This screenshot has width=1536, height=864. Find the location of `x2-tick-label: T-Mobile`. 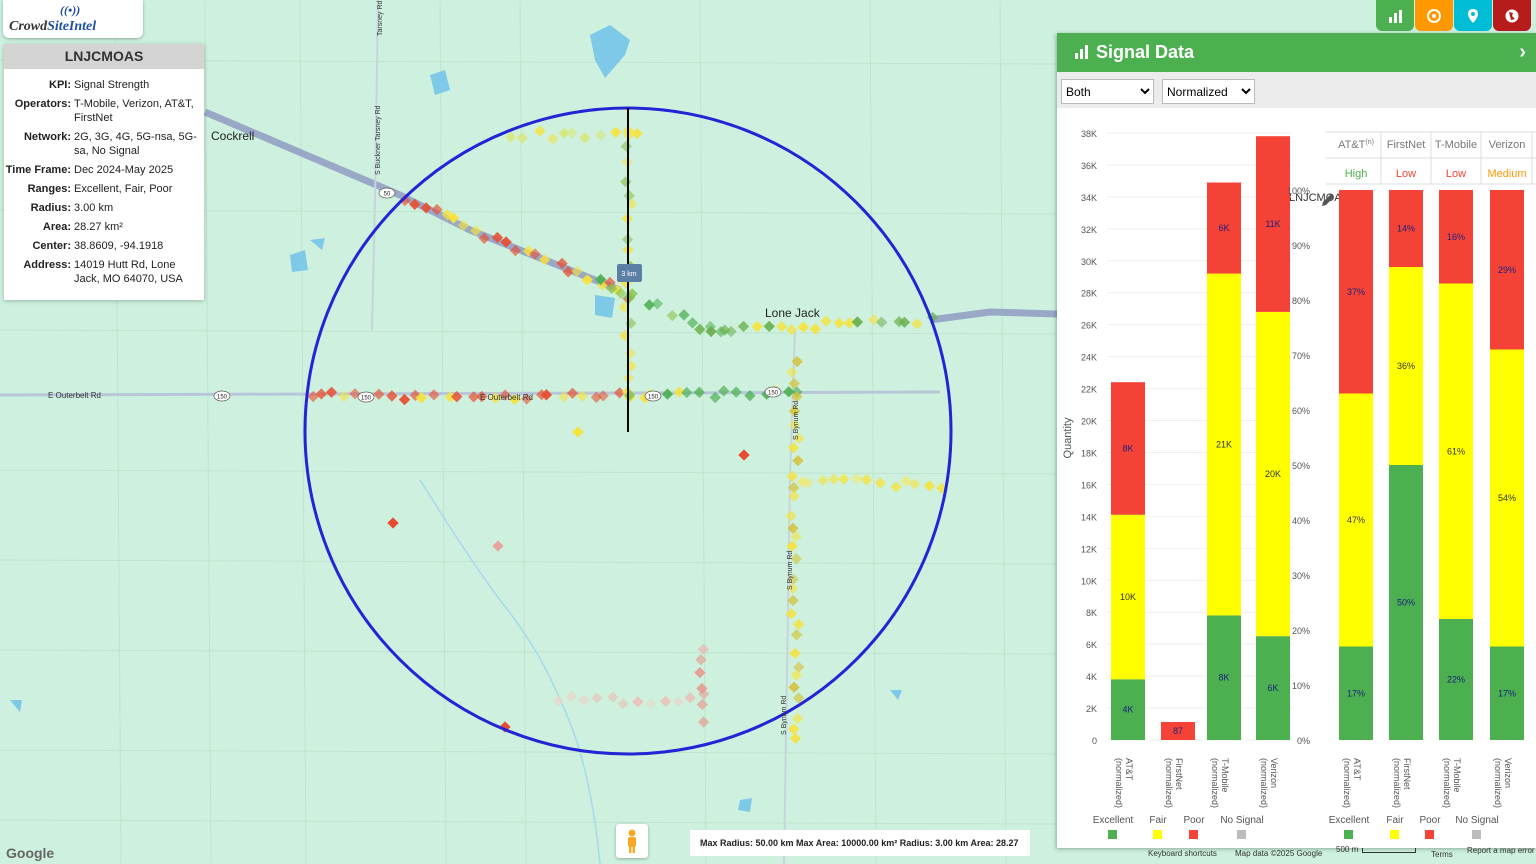

x2-tick-label: T-Mobile is located at coordinates (1457, 775).